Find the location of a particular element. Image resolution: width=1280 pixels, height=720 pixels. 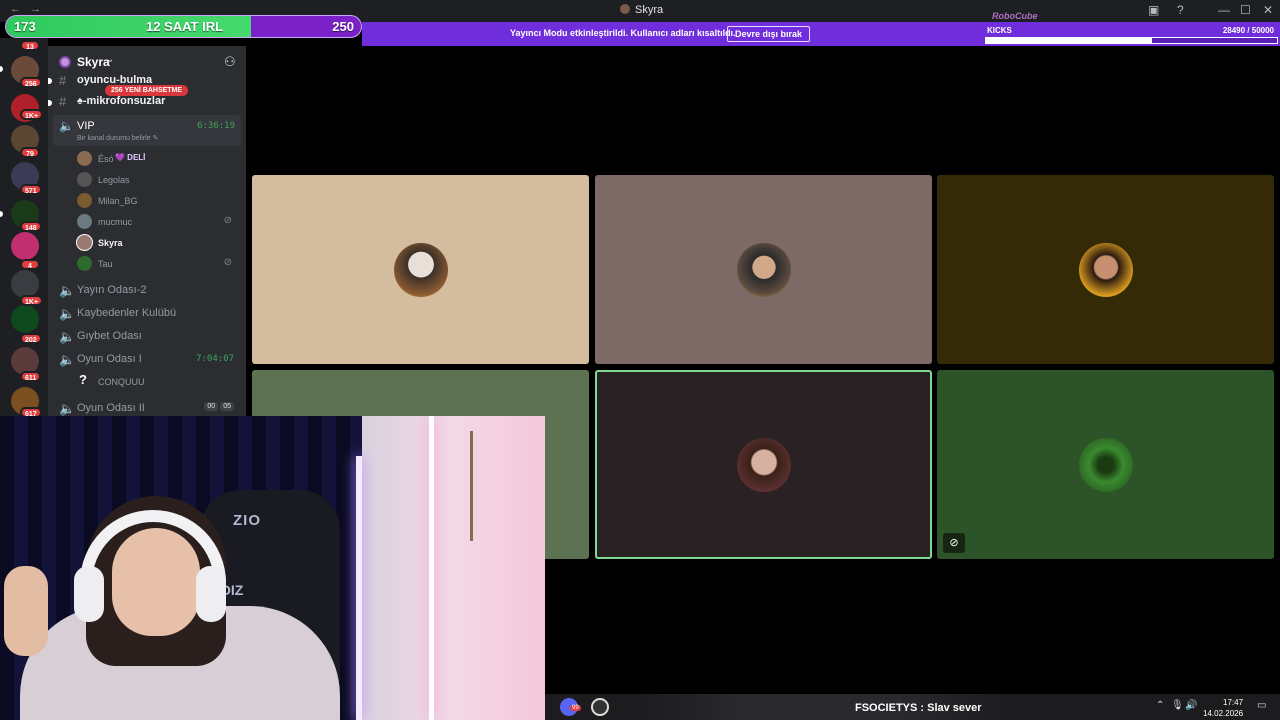

voice-channel: 🔈 Kaybedenler Kulübü is located at coordinates (147, 314).